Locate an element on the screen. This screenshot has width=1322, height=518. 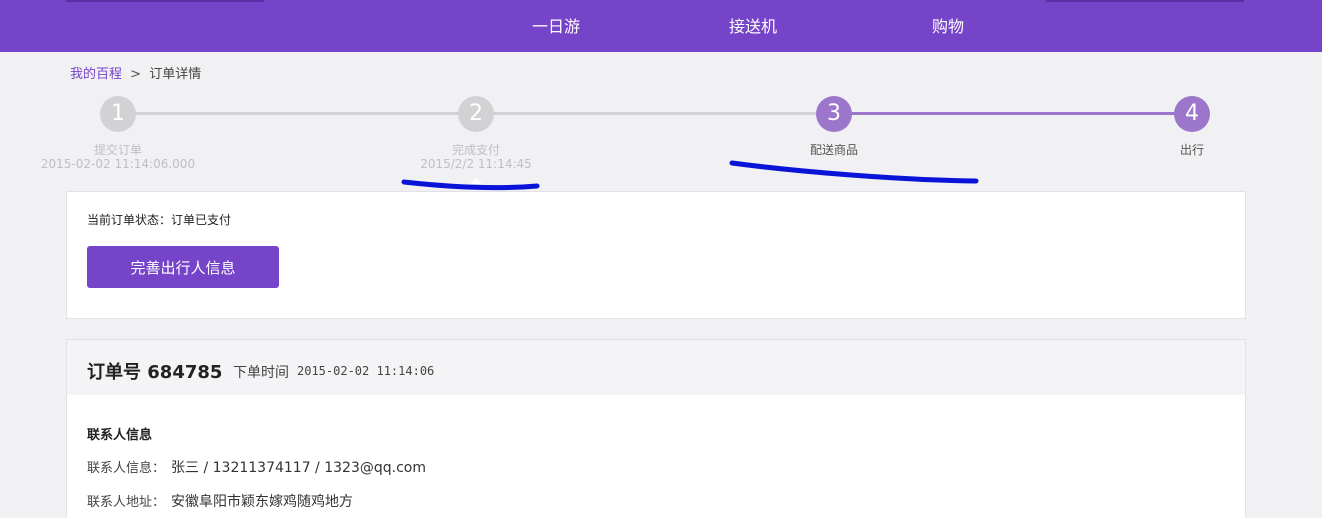
order-status-text: 当前订单状态：订单已支付 is located at coordinates (159, 220).